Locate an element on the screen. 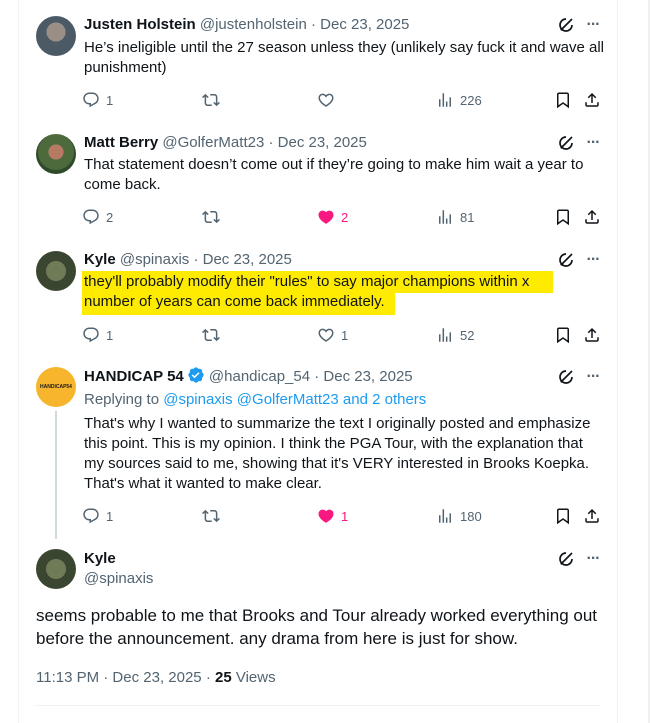 This screenshot has height=723, width=650. replying-to-label: Replying to is located at coordinates (124, 399).